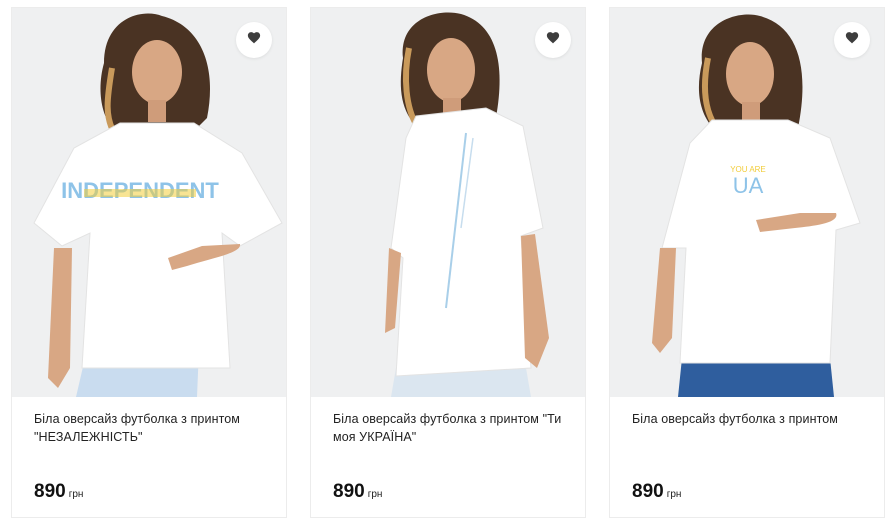 This screenshot has width=889, height=527. Describe the element at coordinates (747, 419) in the screenshot. I see `product-title: Біла оверсайз футболка з принтом` at that location.